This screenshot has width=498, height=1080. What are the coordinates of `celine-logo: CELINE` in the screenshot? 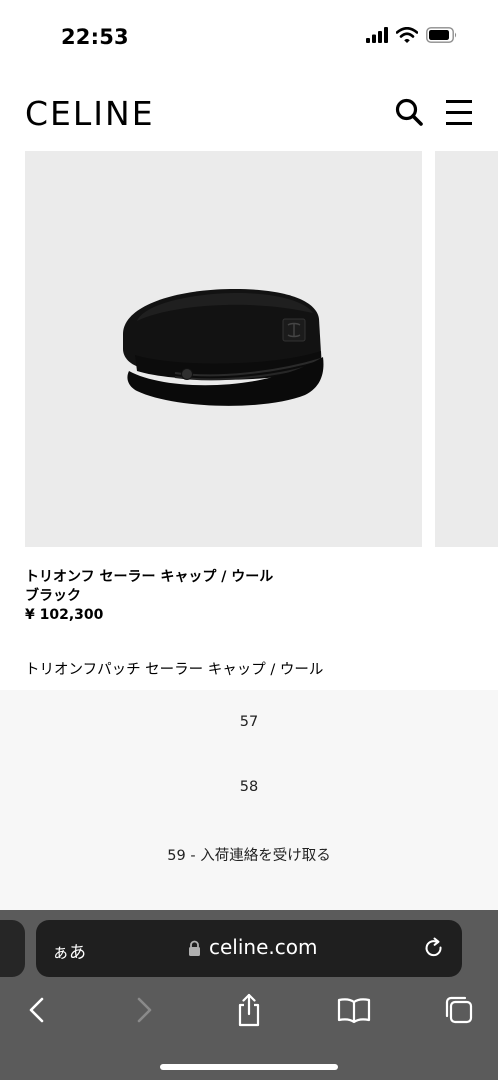 It's located at (90, 113).